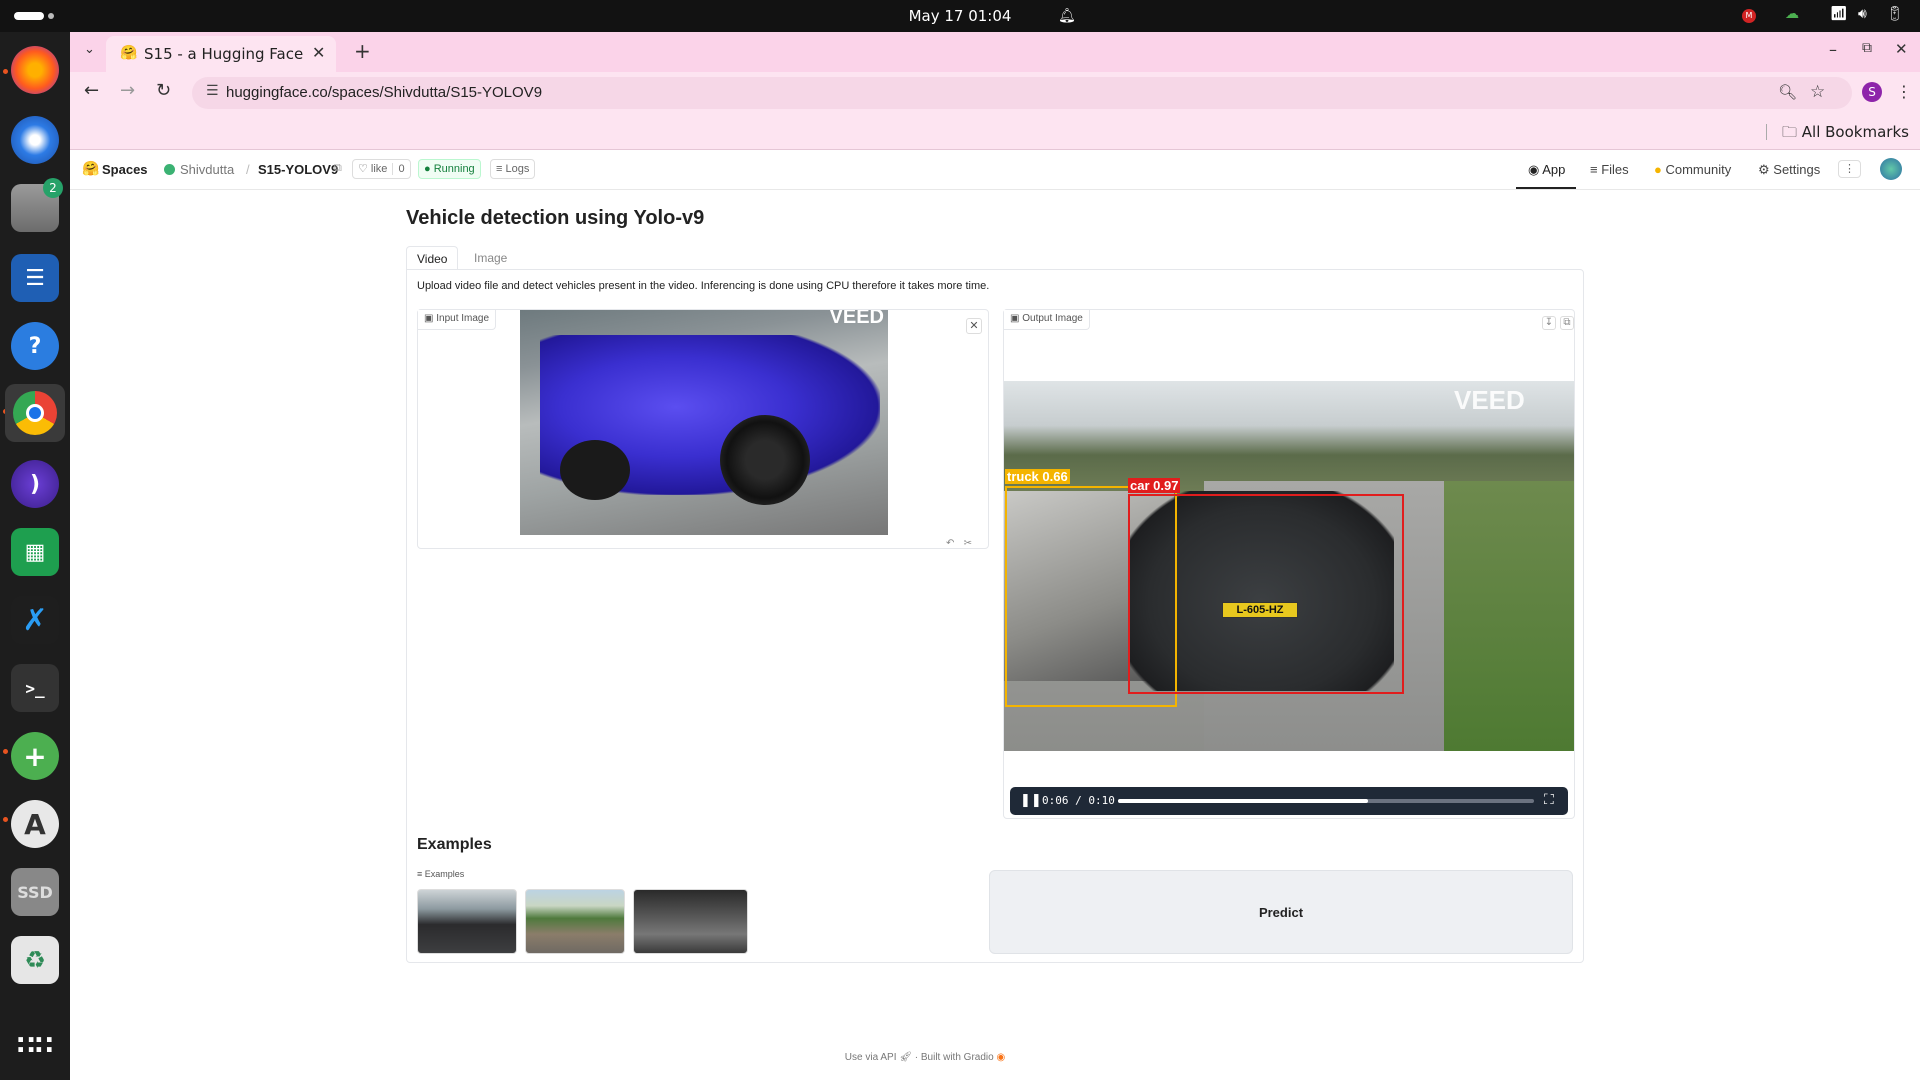 This screenshot has height=1080, width=1920. I want to click on close-window-icon: ✕, so click(1901, 49).